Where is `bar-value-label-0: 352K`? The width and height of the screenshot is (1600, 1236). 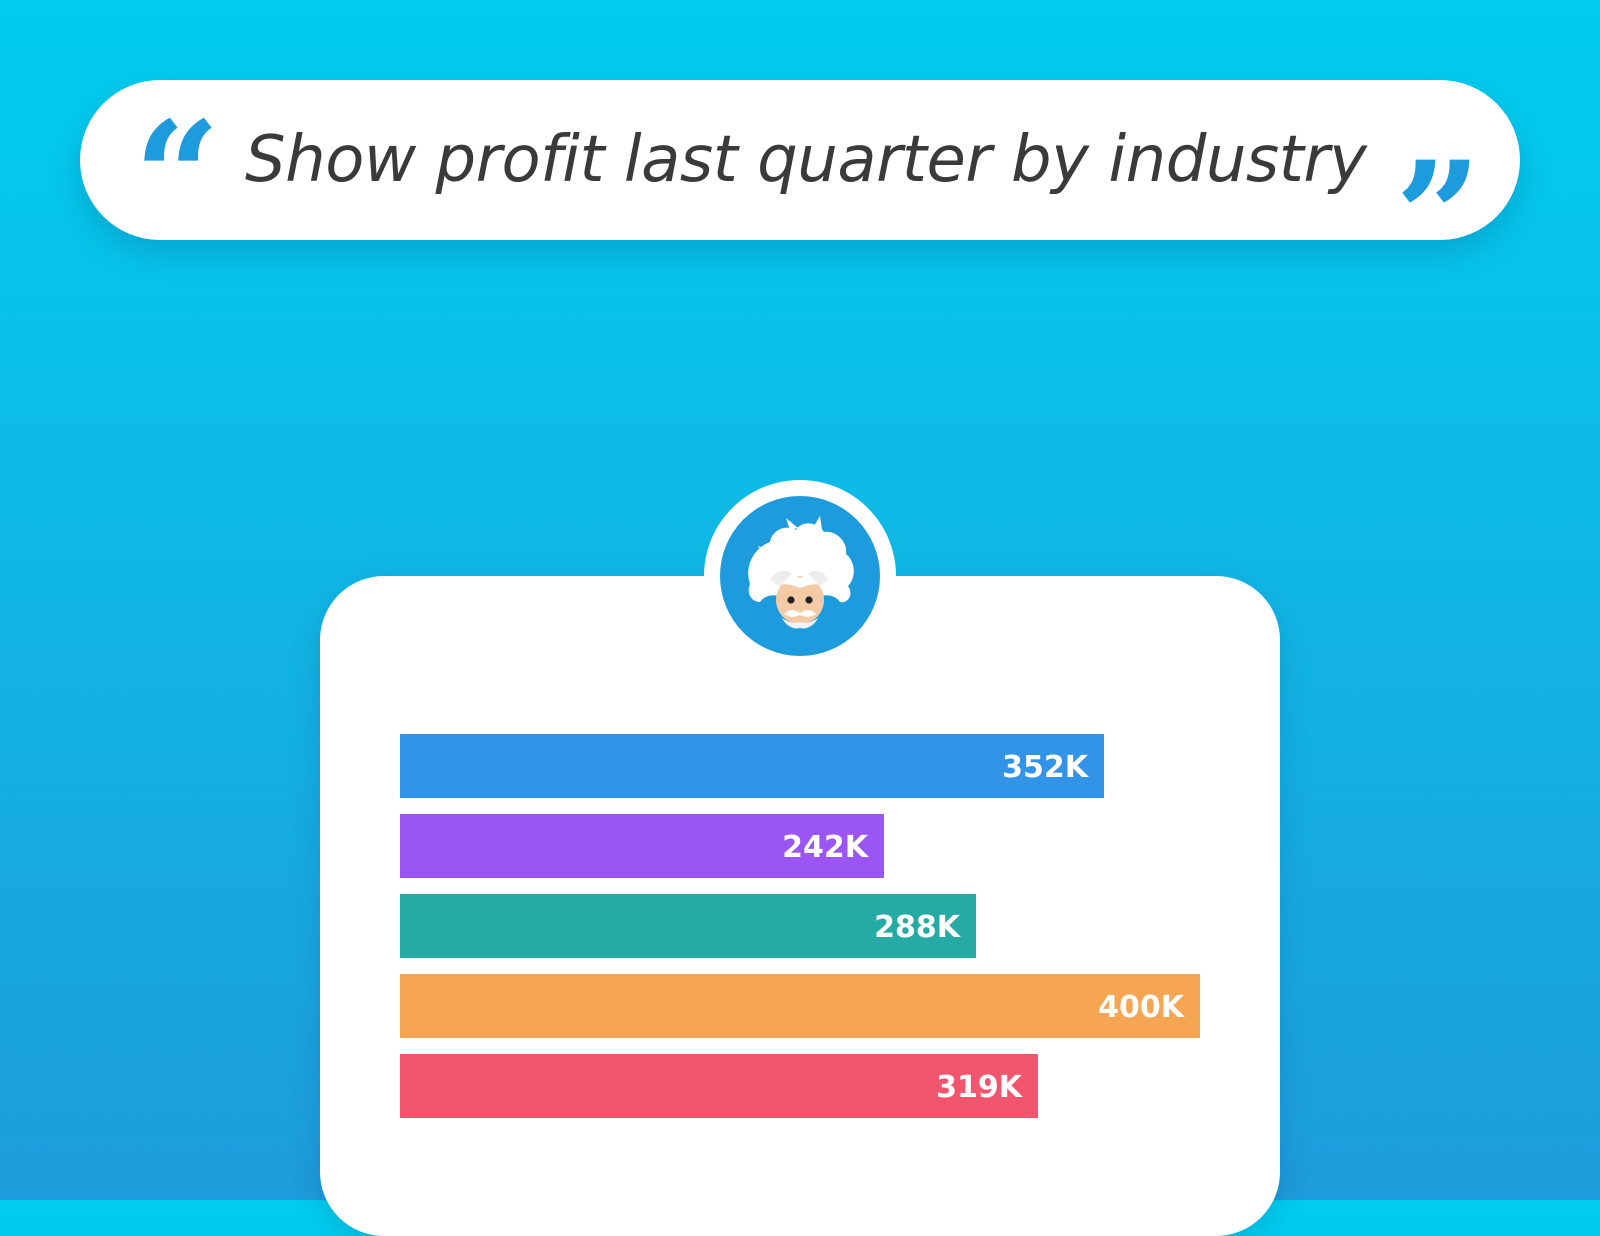
bar-value-label-0: 352K is located at coordinates (1046, 767).